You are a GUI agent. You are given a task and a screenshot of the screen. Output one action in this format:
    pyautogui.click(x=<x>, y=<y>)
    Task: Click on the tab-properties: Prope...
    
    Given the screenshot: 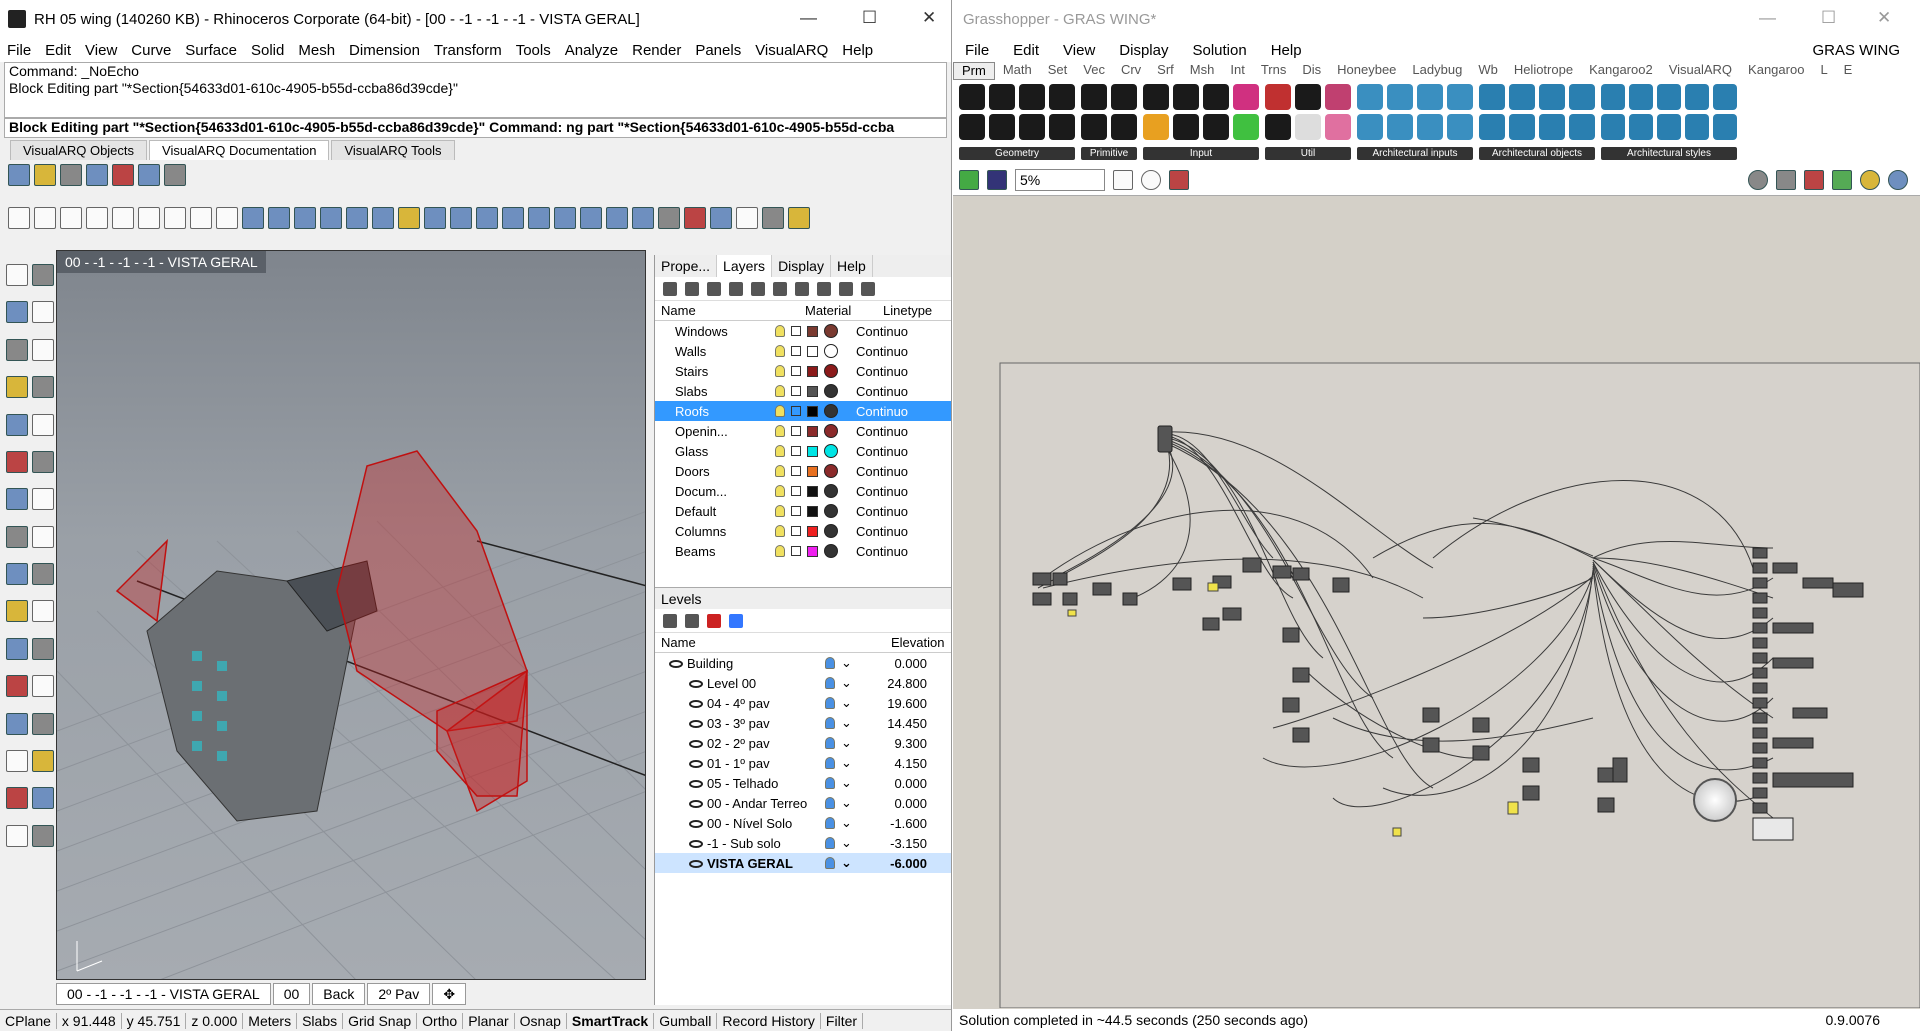 What is the action you would take?
    pyautogui.click(x=686, y=266)
    